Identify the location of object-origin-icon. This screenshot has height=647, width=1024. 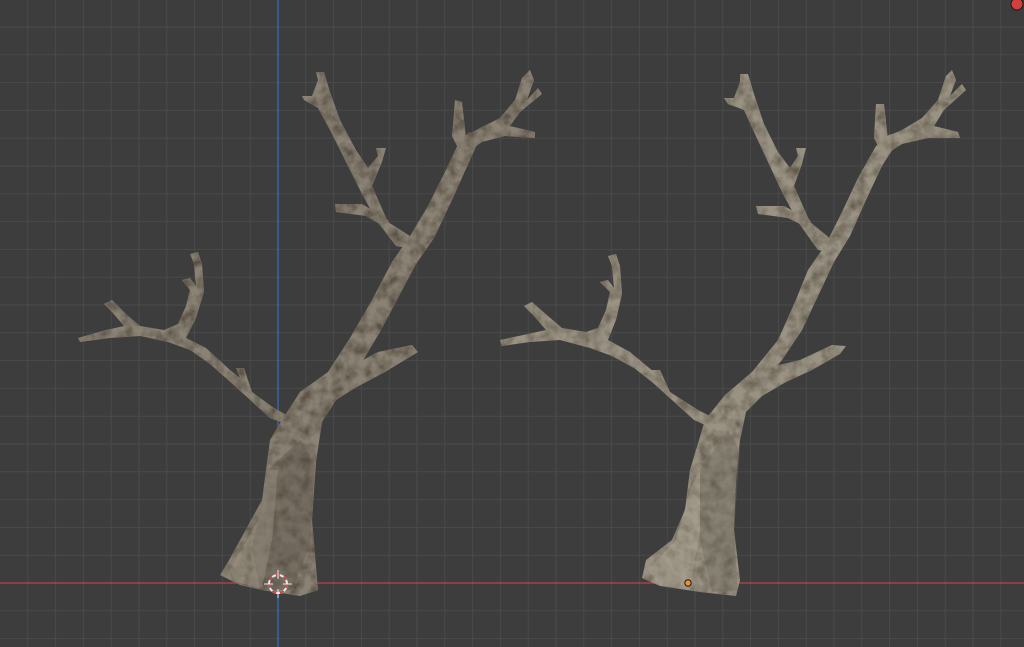
(688, 583).